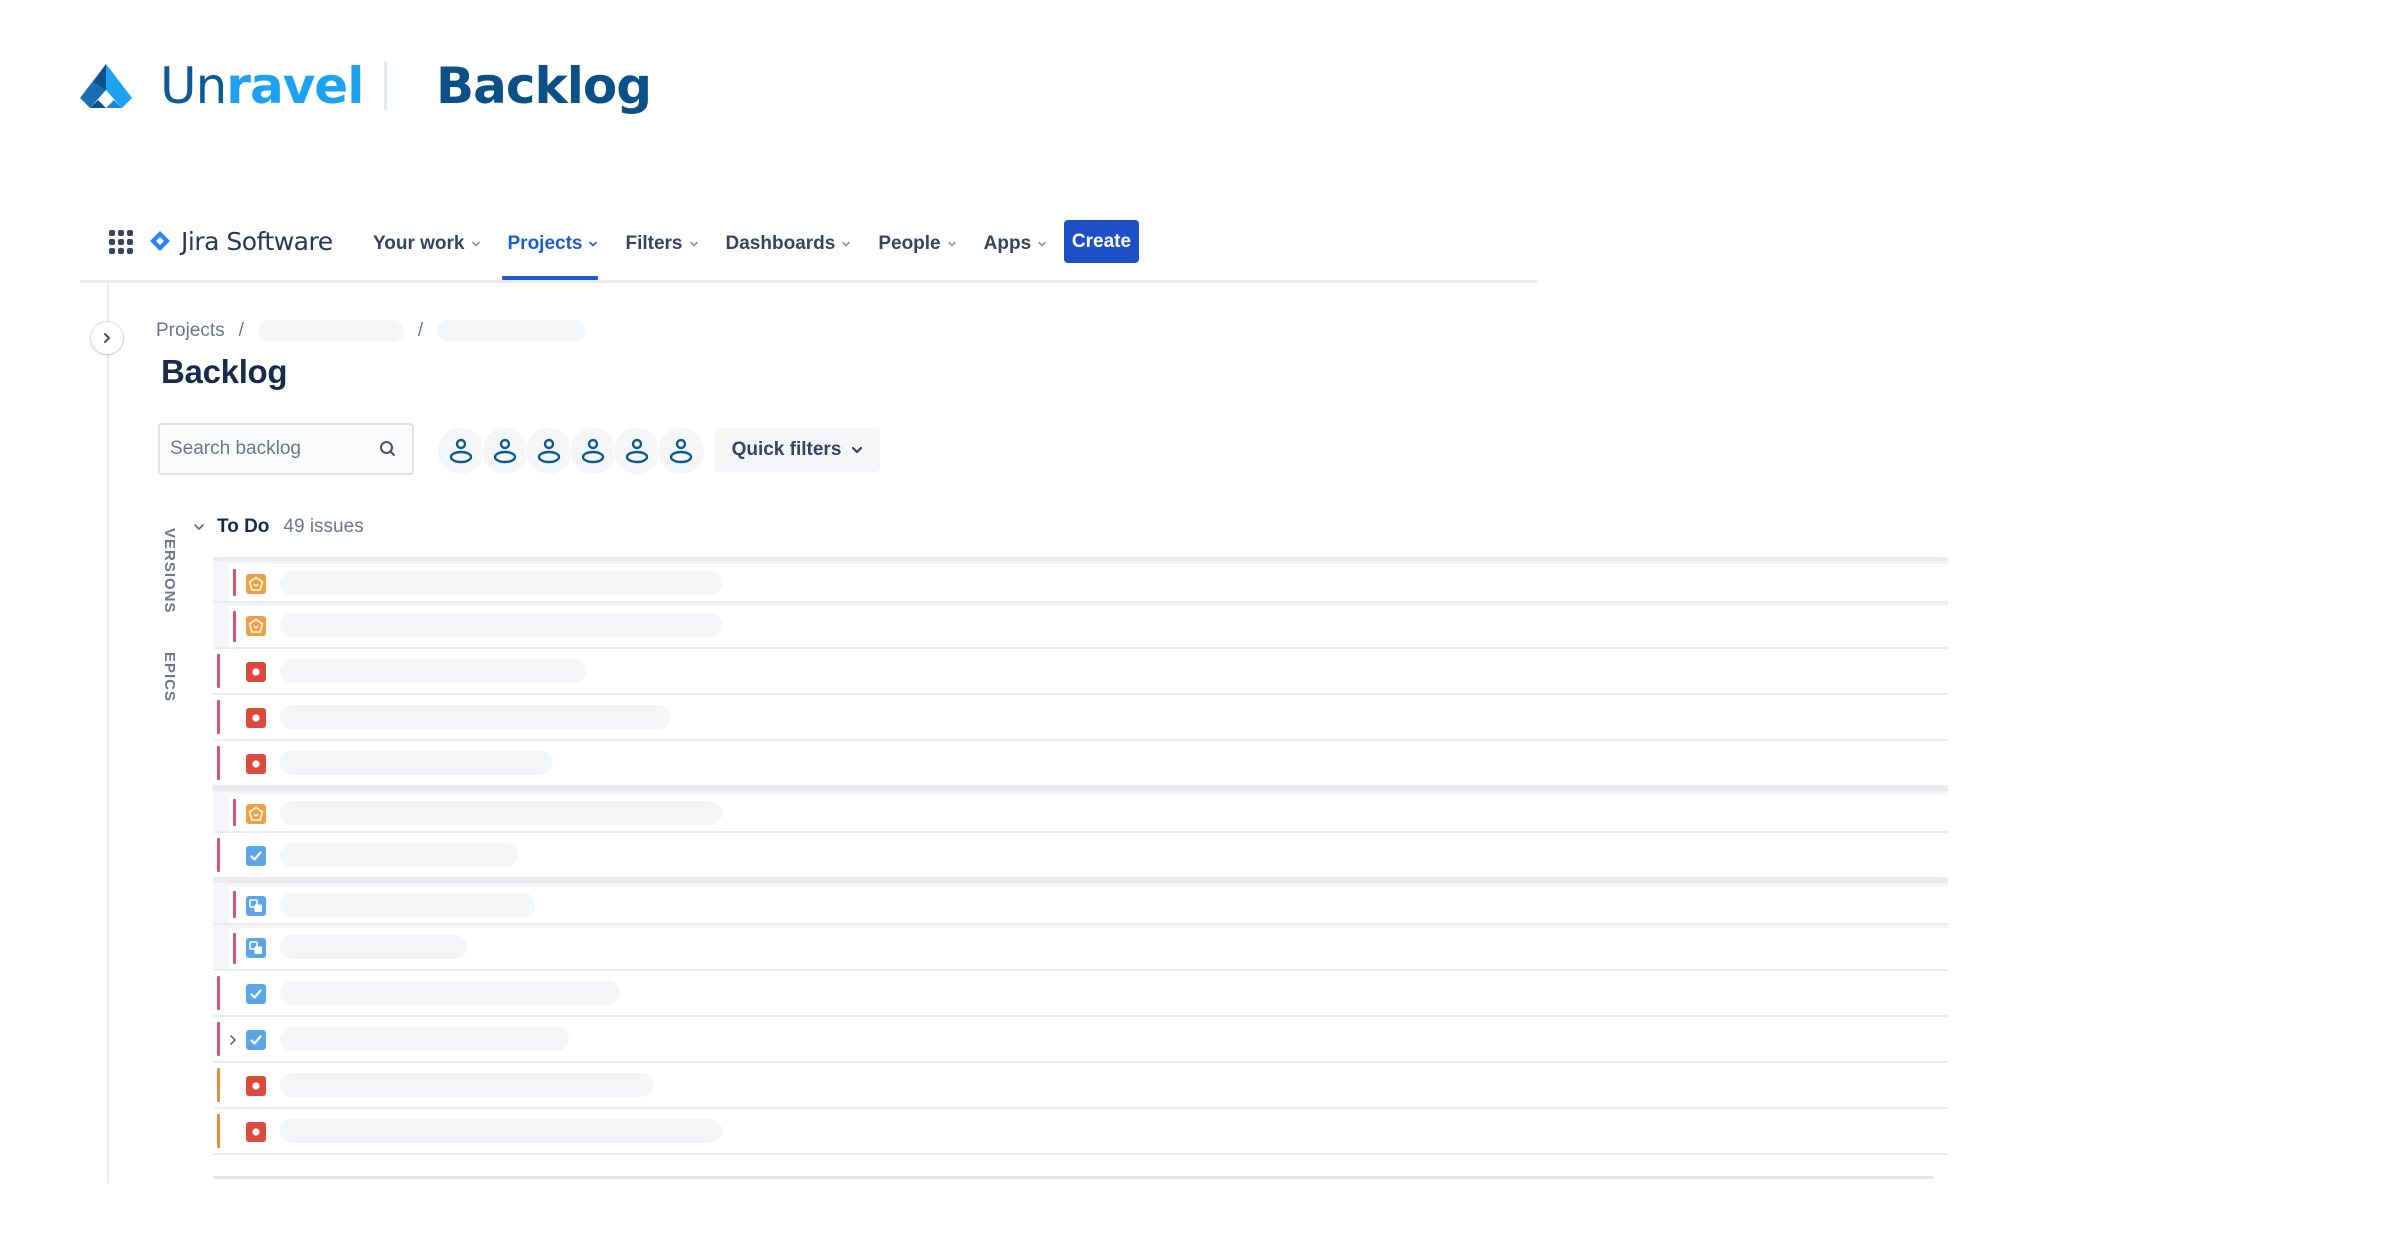 Image resolution: width=2400 pixels, height=1254 pixels. I want to click on versions-panel-tab: VERSIONS, so click(169, 571).